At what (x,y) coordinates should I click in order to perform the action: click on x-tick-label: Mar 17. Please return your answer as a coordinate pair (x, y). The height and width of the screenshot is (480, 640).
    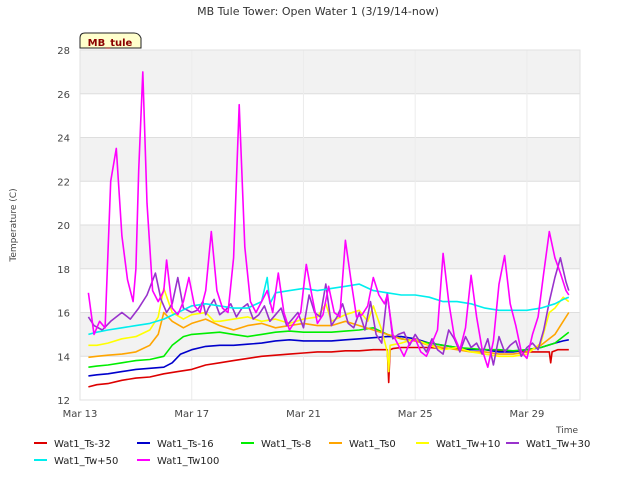
    Looking at the image, I should click on (191, 414).